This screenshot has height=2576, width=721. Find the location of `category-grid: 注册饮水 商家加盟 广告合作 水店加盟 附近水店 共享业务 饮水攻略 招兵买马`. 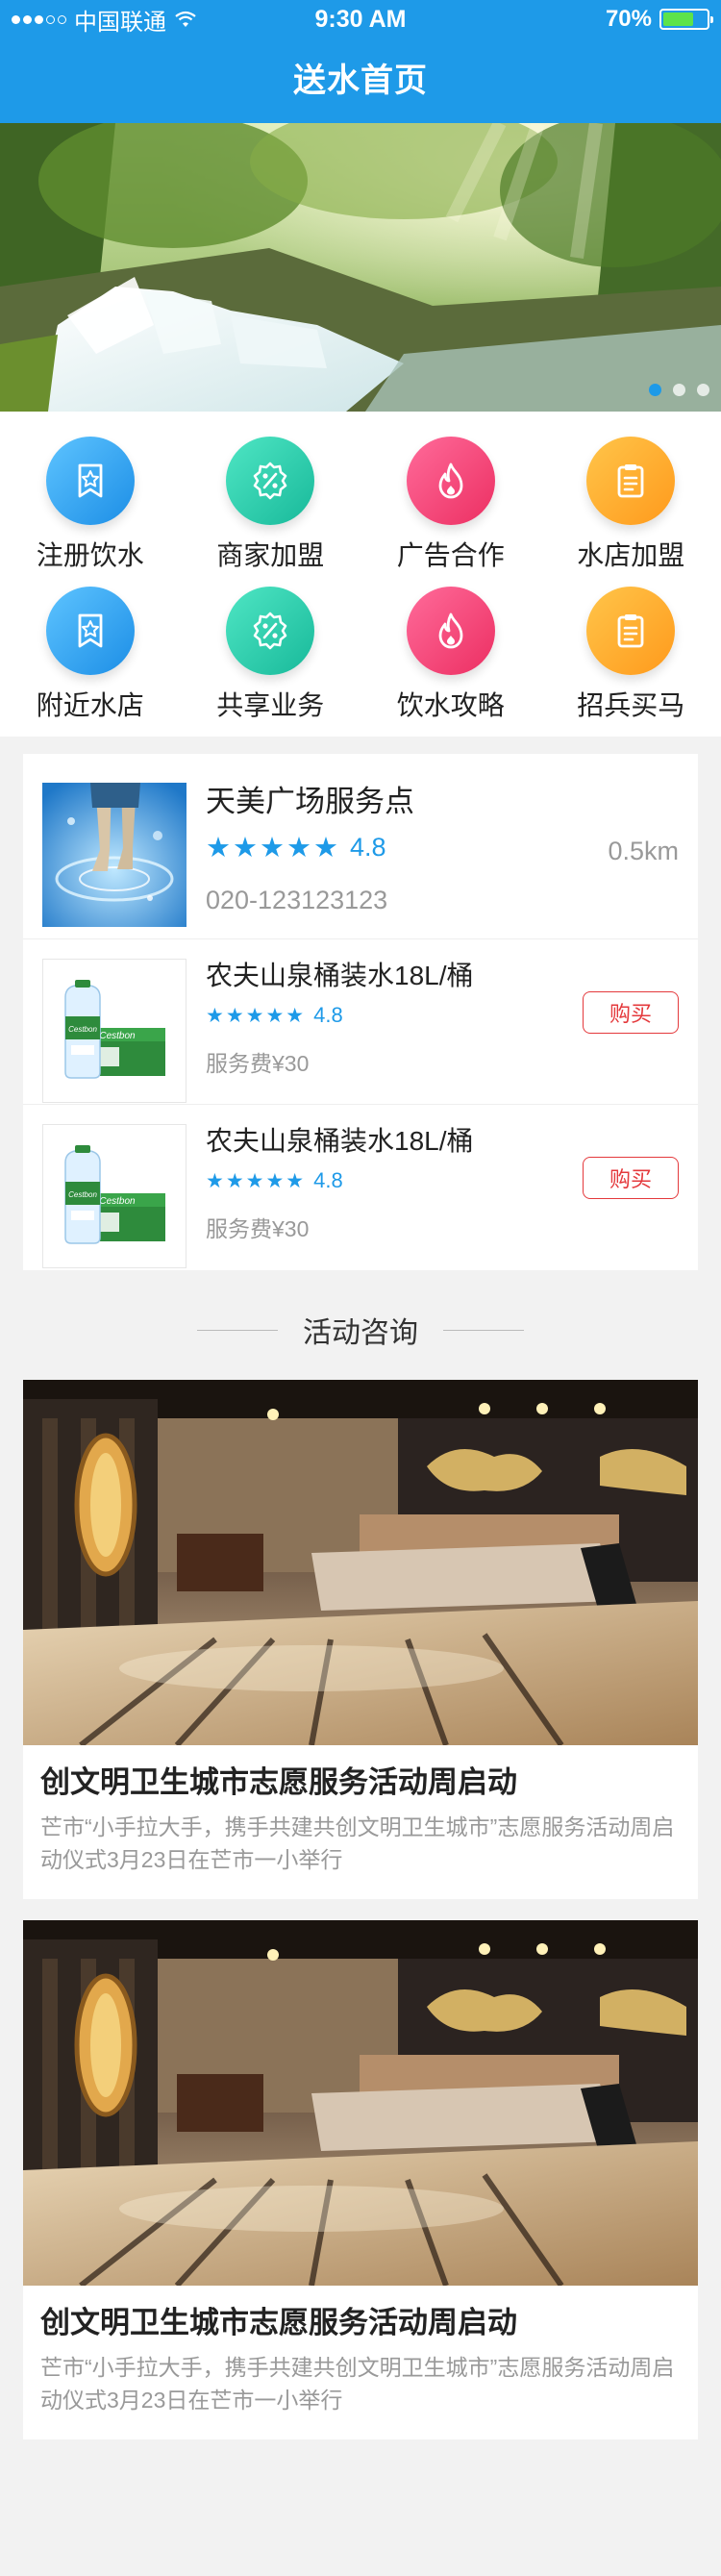

category-grid: 注册饮水 商家加盟 广告合作 水店加盟 附近水店 共享业务 饮水攻略 招兵买马 is located at coordinates (360, 574).